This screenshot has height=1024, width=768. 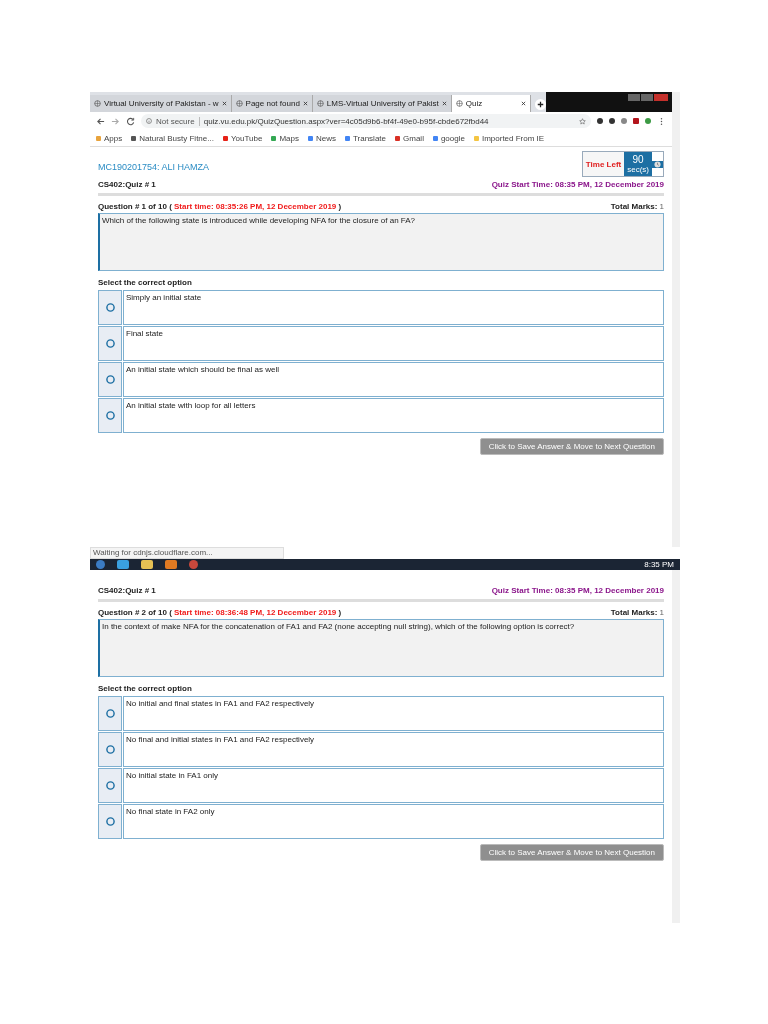 What do you see at coordinates (100, 564) in the screenshot?
I see `start-orb-icon` at bounding box center [100, 564].